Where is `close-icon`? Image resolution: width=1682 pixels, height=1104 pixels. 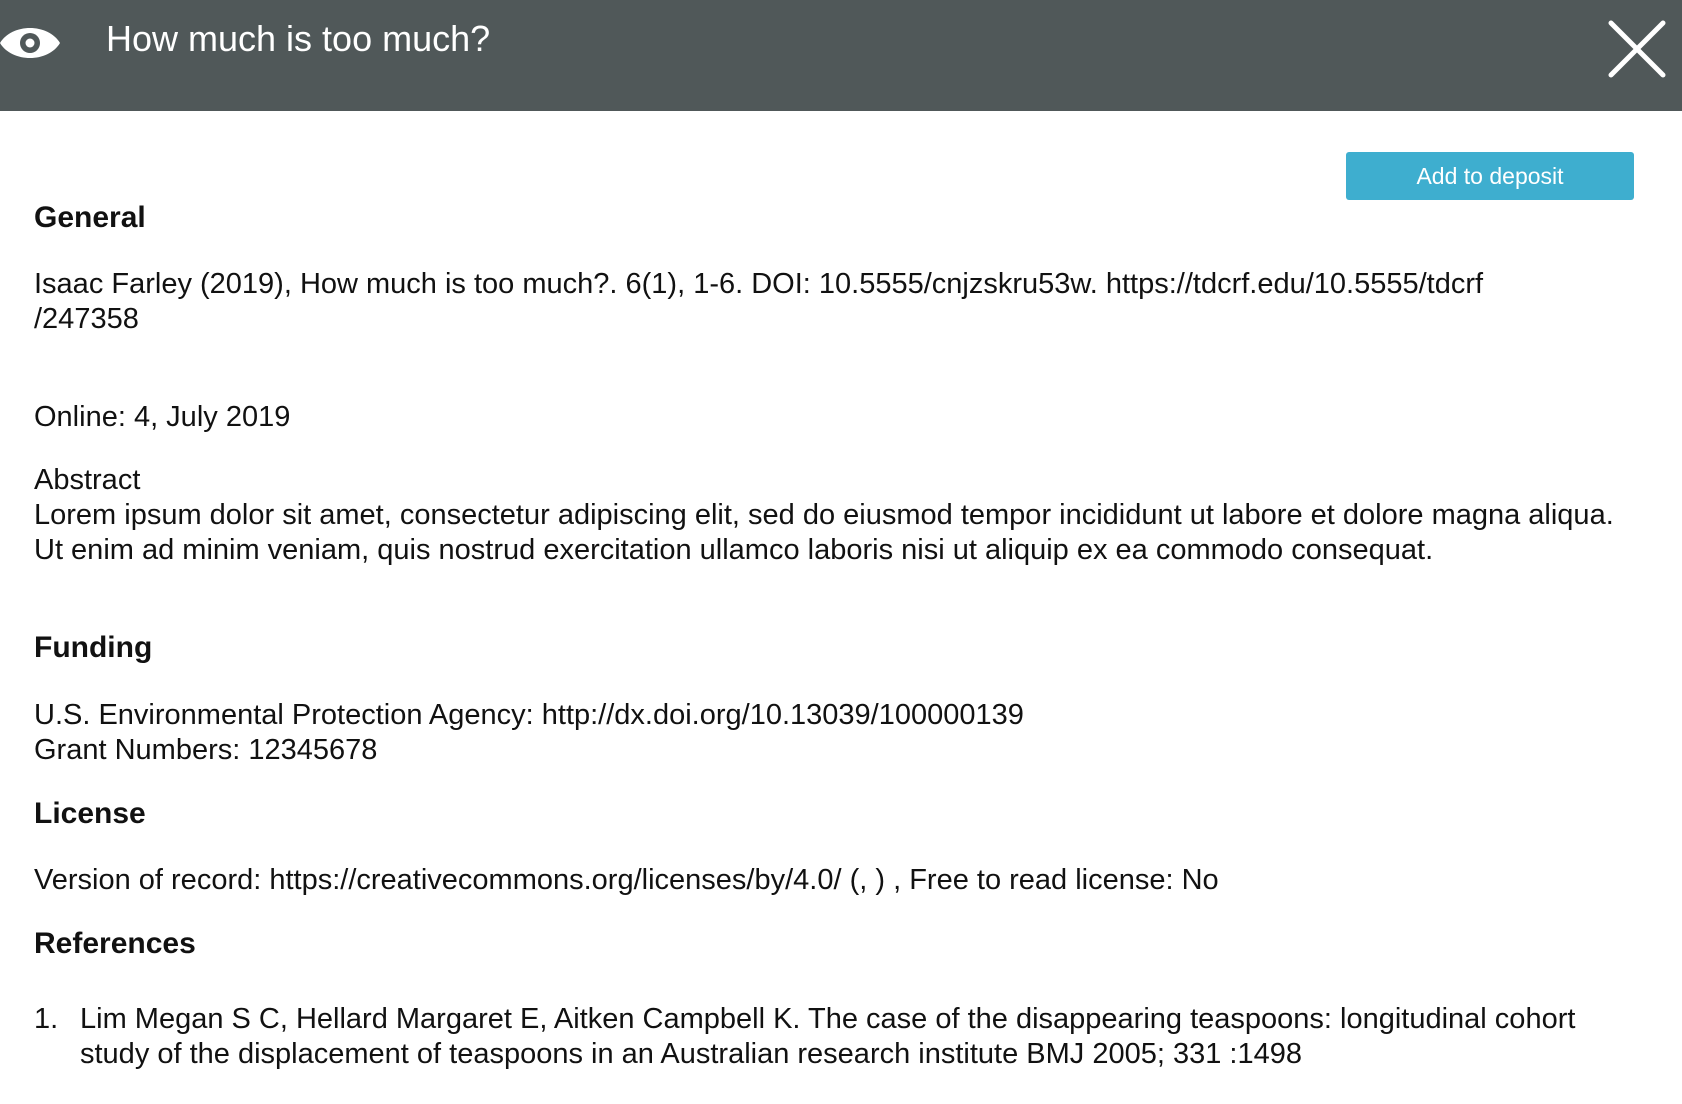
close-icon is located at coordinates (1637, 49).